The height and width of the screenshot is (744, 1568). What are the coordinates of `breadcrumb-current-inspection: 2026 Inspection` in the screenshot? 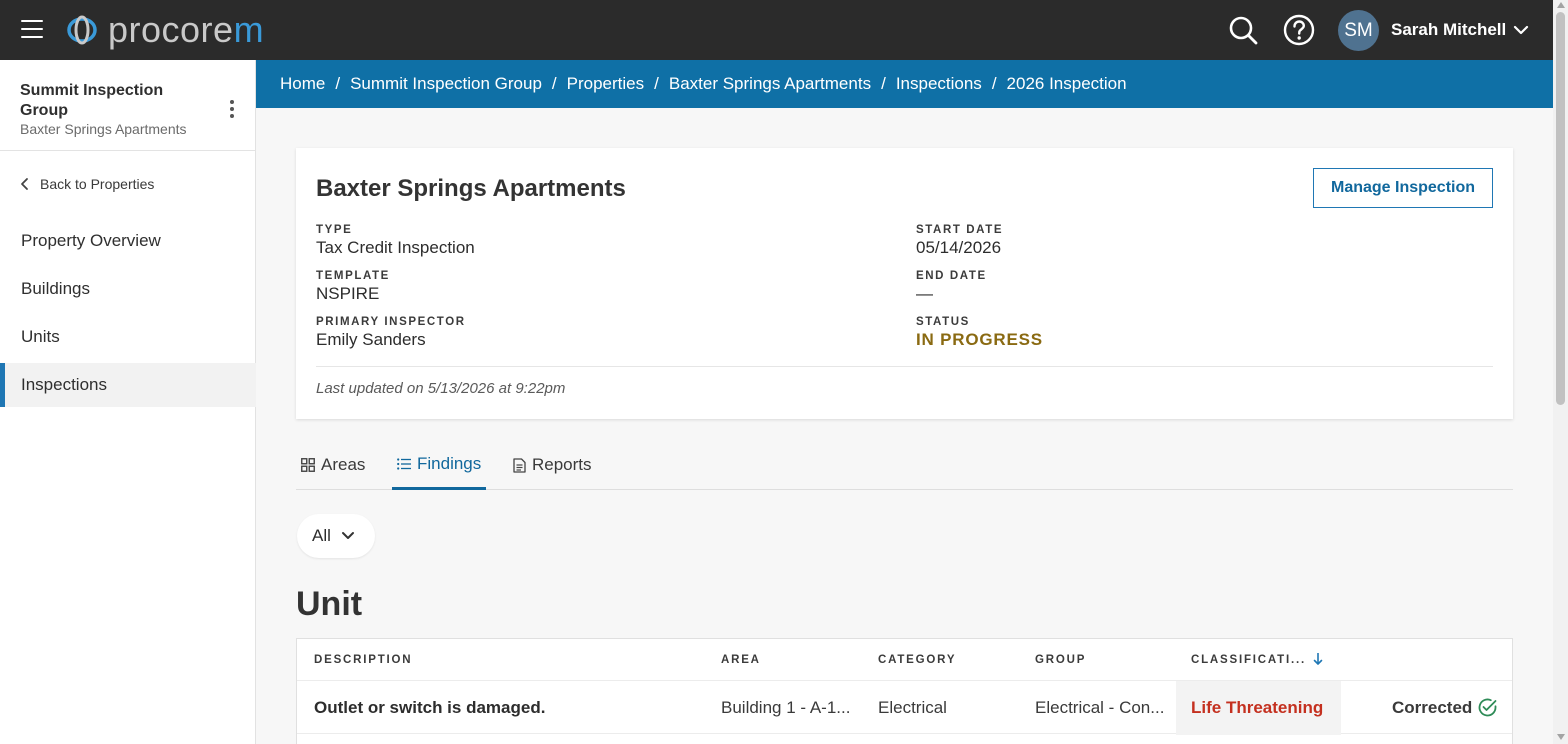 It's located at (1067, 84).